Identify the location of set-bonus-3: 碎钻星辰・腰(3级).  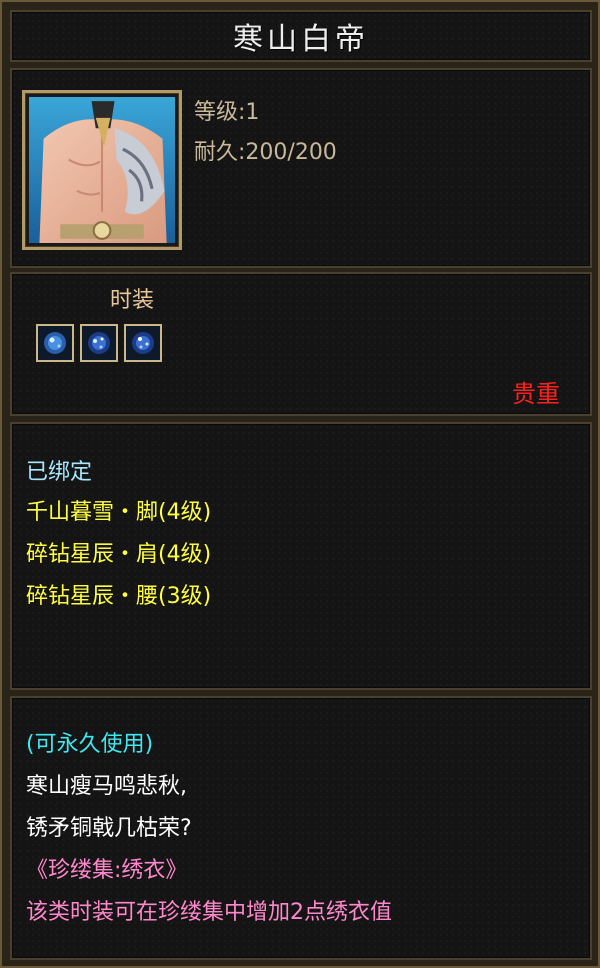
(119, 596).